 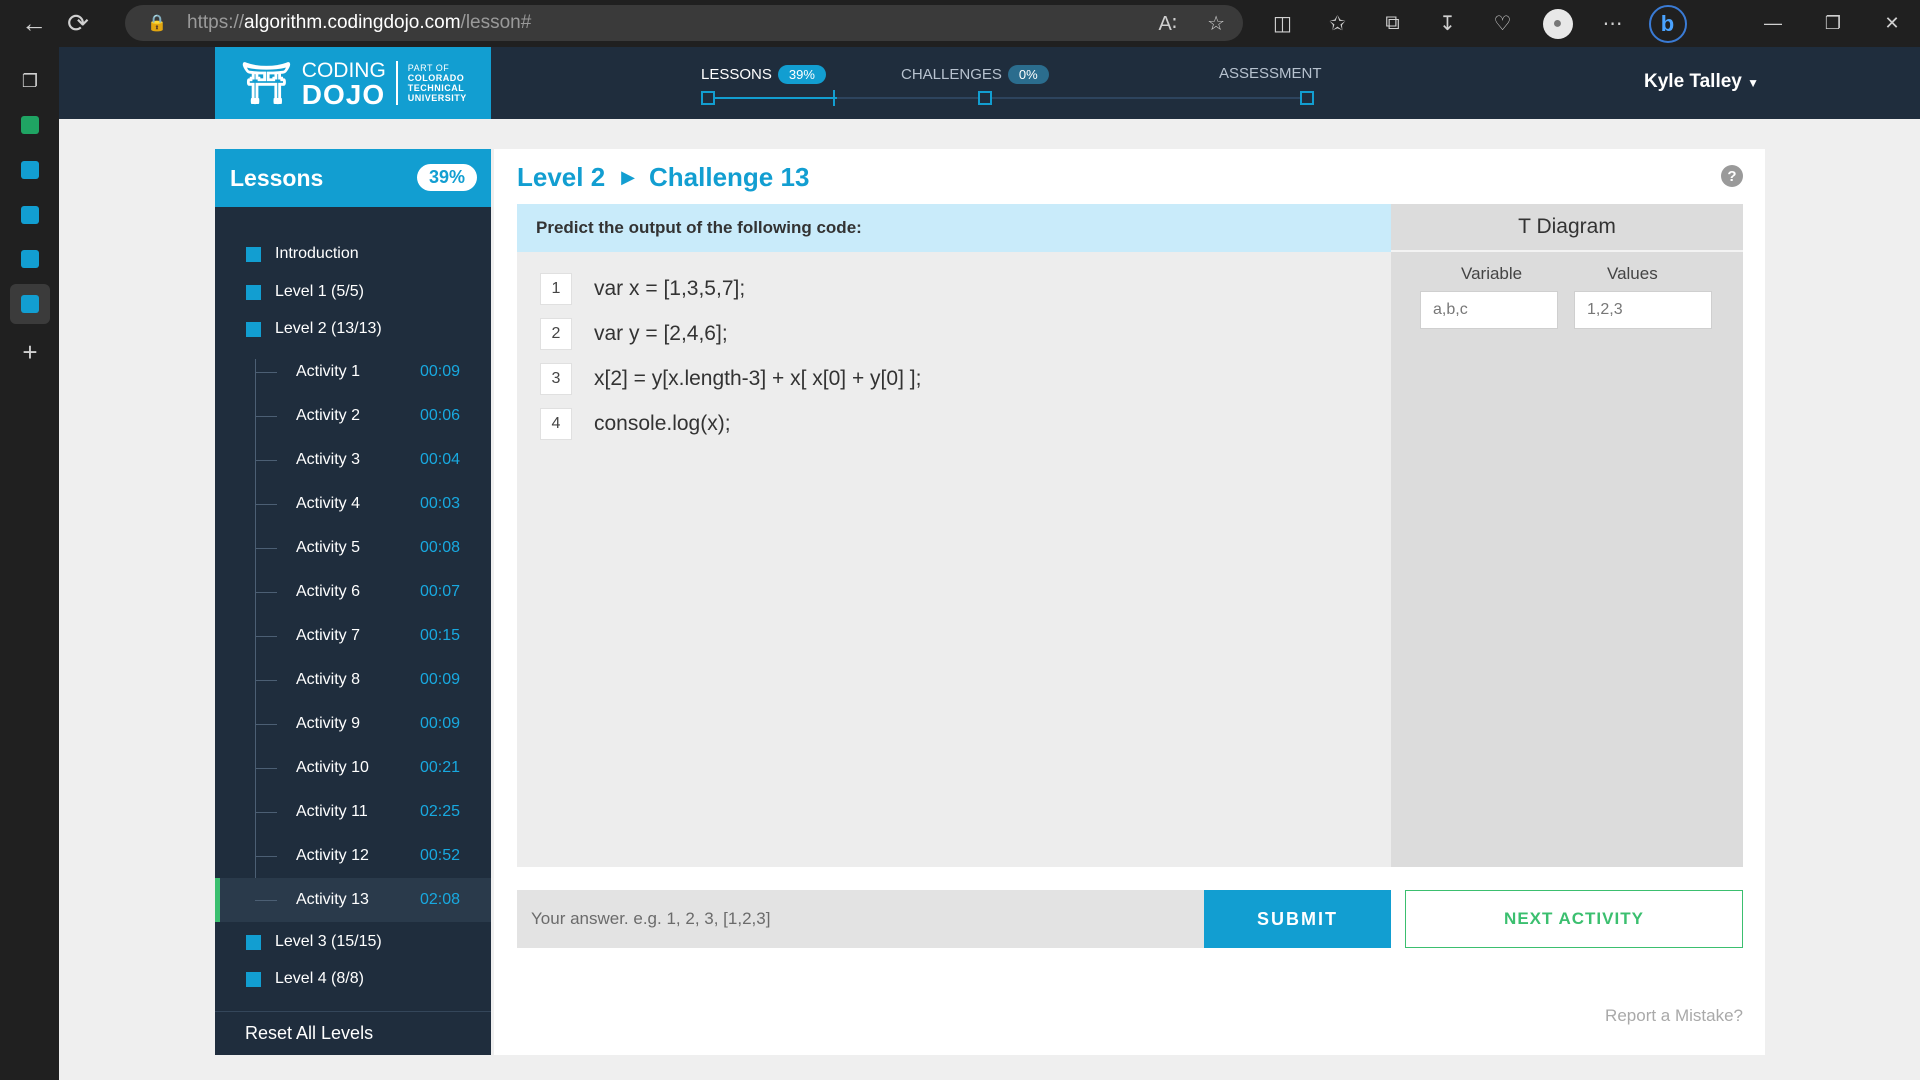 I want to click on back-icon: ←, so click(x=34, y=24).